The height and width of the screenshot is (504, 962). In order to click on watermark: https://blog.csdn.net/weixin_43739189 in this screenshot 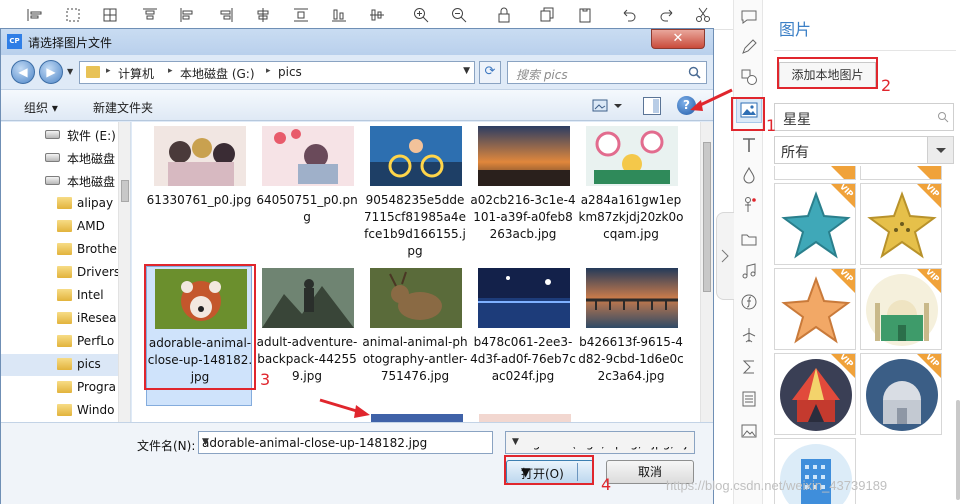, I will do `click(777, 485)`.